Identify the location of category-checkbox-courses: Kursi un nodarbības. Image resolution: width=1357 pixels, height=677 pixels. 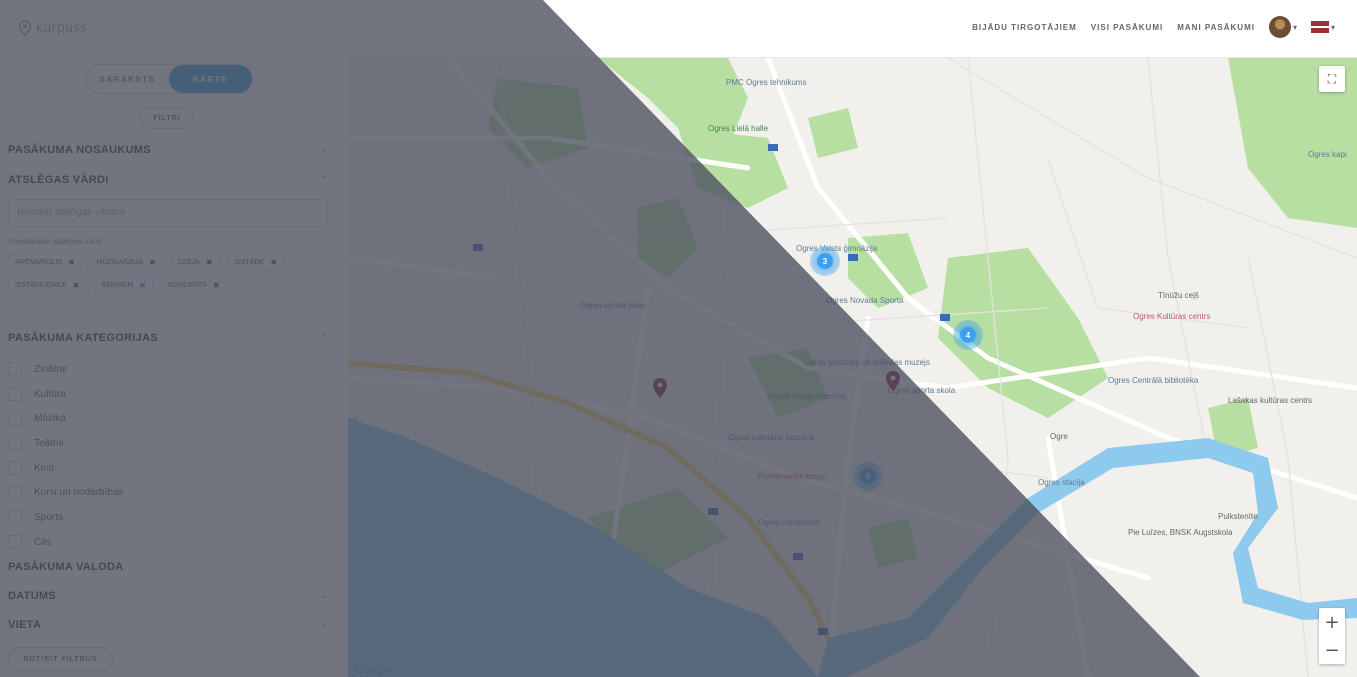
(66, 492).